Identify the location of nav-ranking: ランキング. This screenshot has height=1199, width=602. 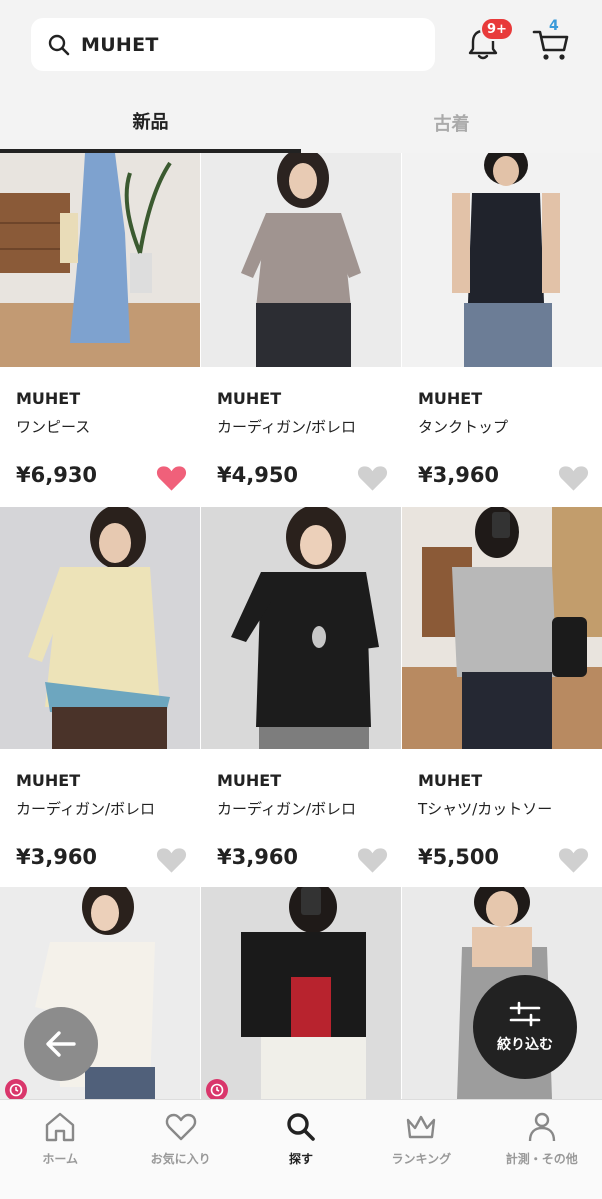
(421, 1149).